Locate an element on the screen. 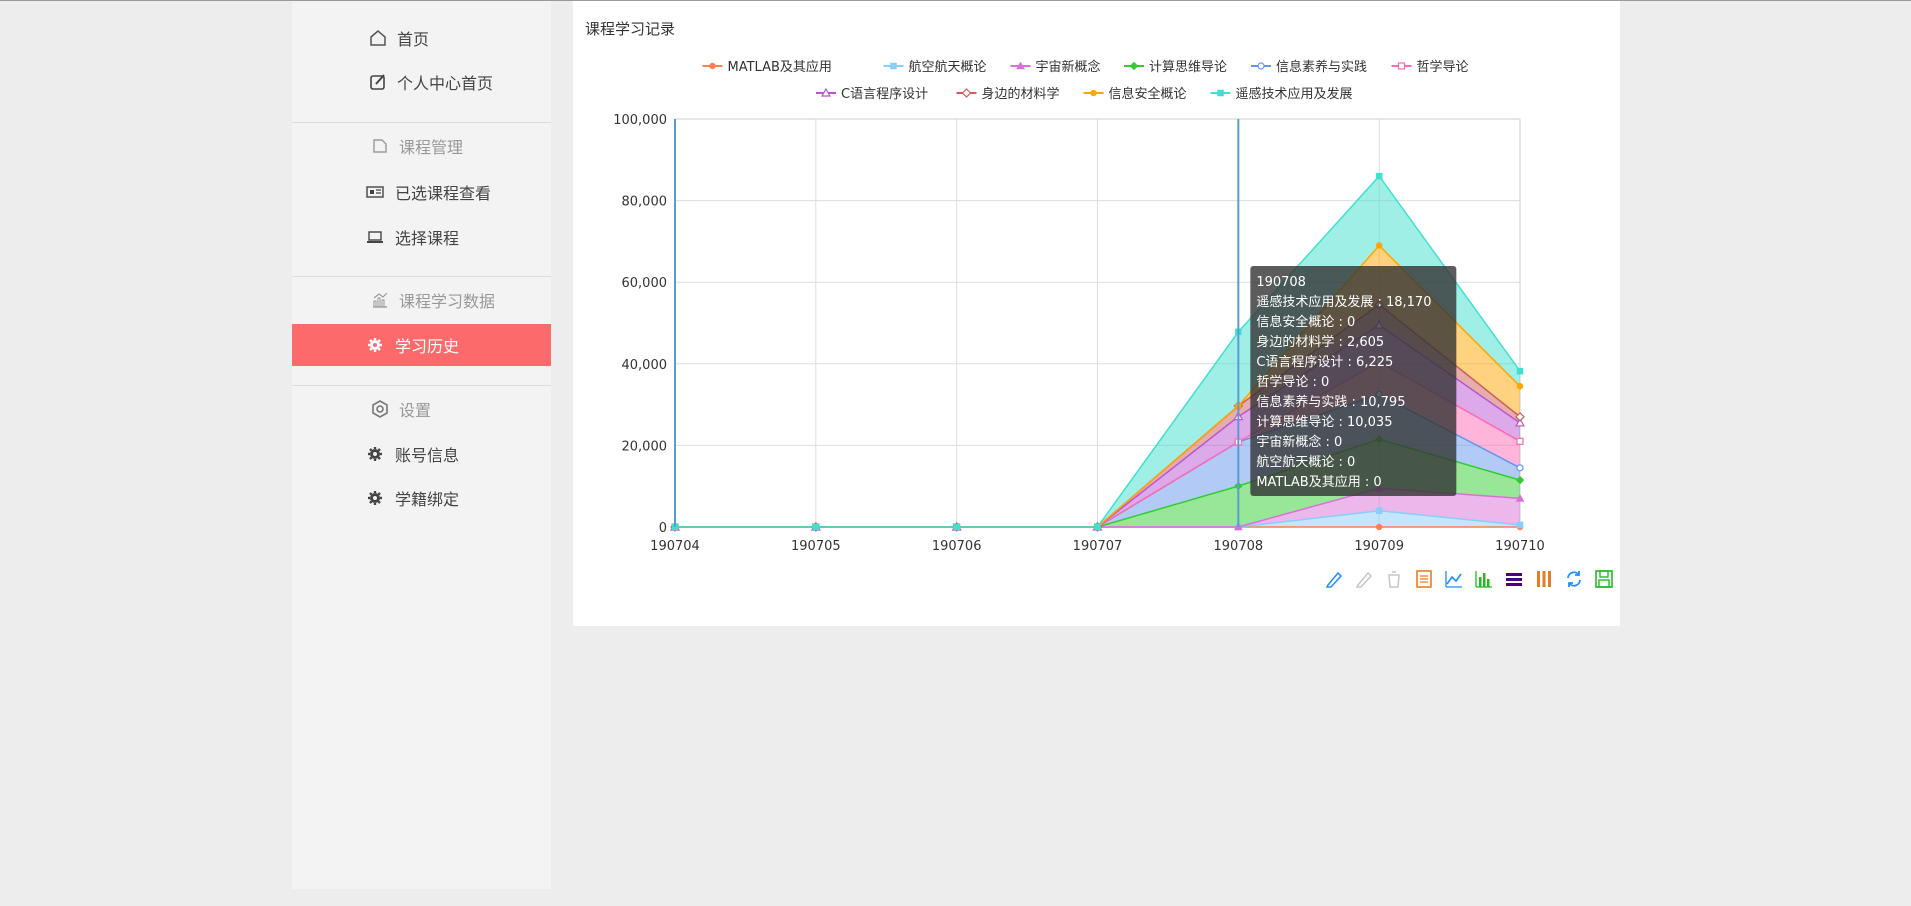 The image size is (1911, 906). chart-toolbox is located at coordinates (1465, 579).